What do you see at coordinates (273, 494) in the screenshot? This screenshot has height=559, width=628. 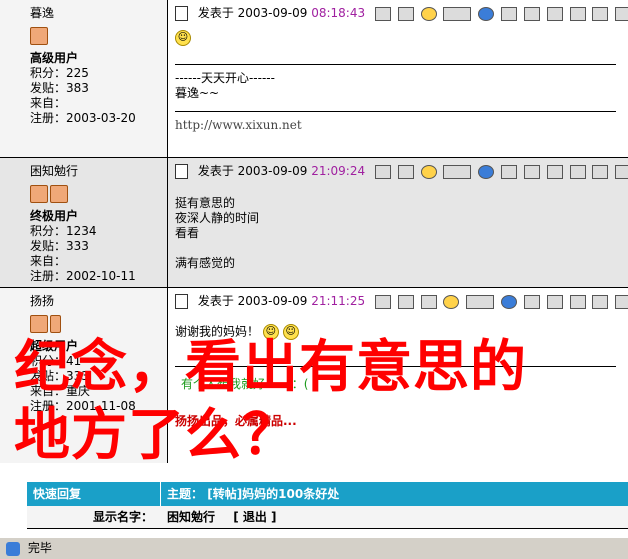 I see `subject-value: [转帖]妈妈的100条好处` at bounding box center [273, 494].